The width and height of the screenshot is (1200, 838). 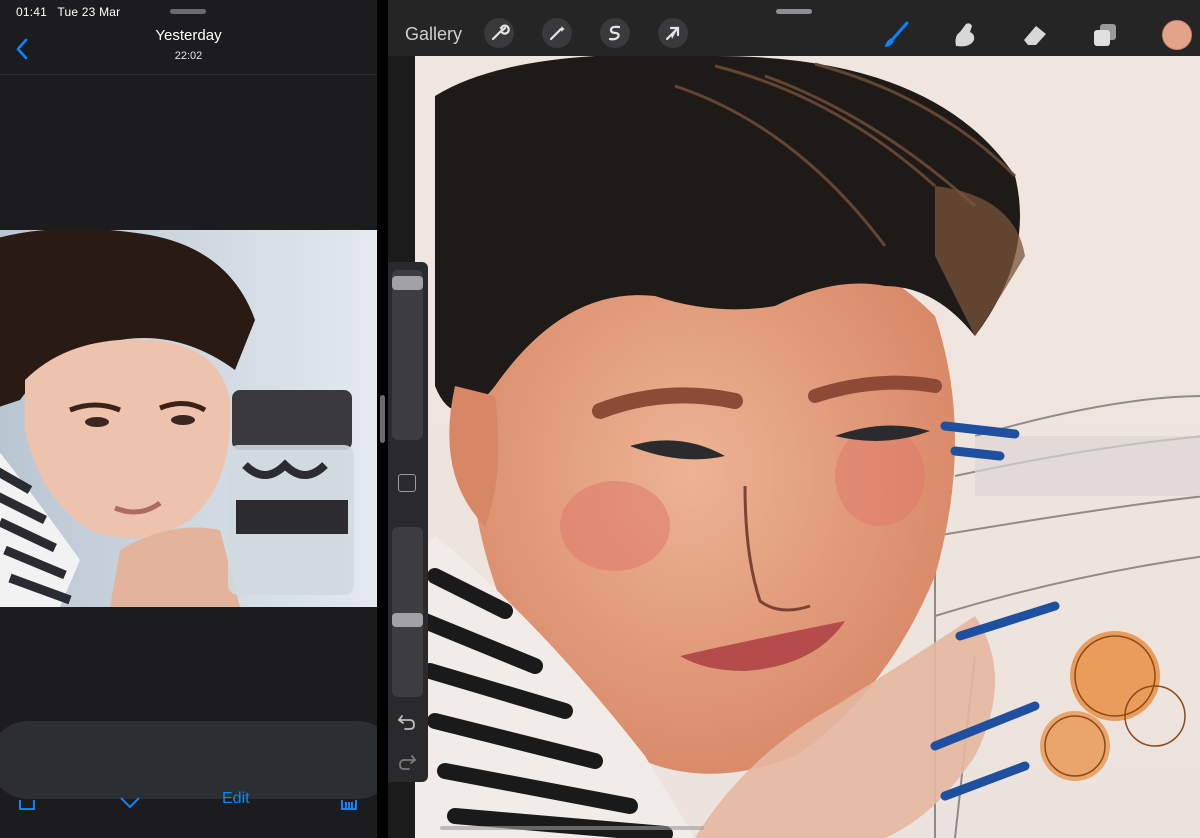 I want to click on photos-toolbar: Edit, so click(x=188, y=810).